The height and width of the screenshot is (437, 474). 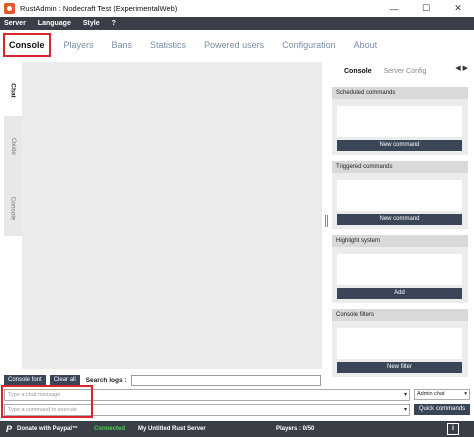 I want to click on panel-title: Console filters, so click(x=400, y=315).